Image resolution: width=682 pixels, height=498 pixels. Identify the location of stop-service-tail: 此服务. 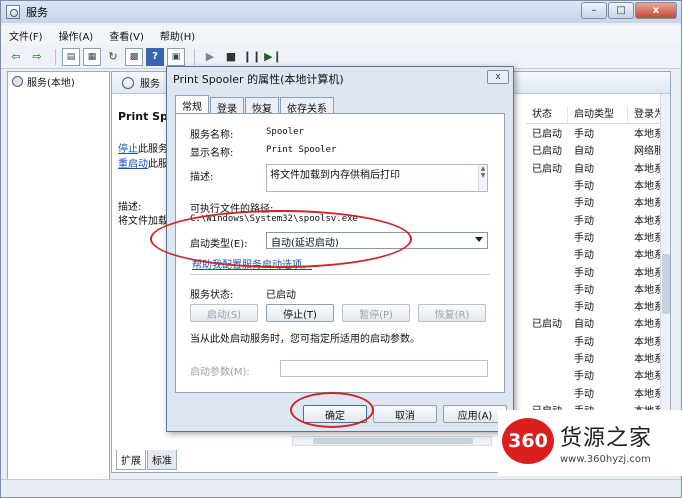
(153, 149).